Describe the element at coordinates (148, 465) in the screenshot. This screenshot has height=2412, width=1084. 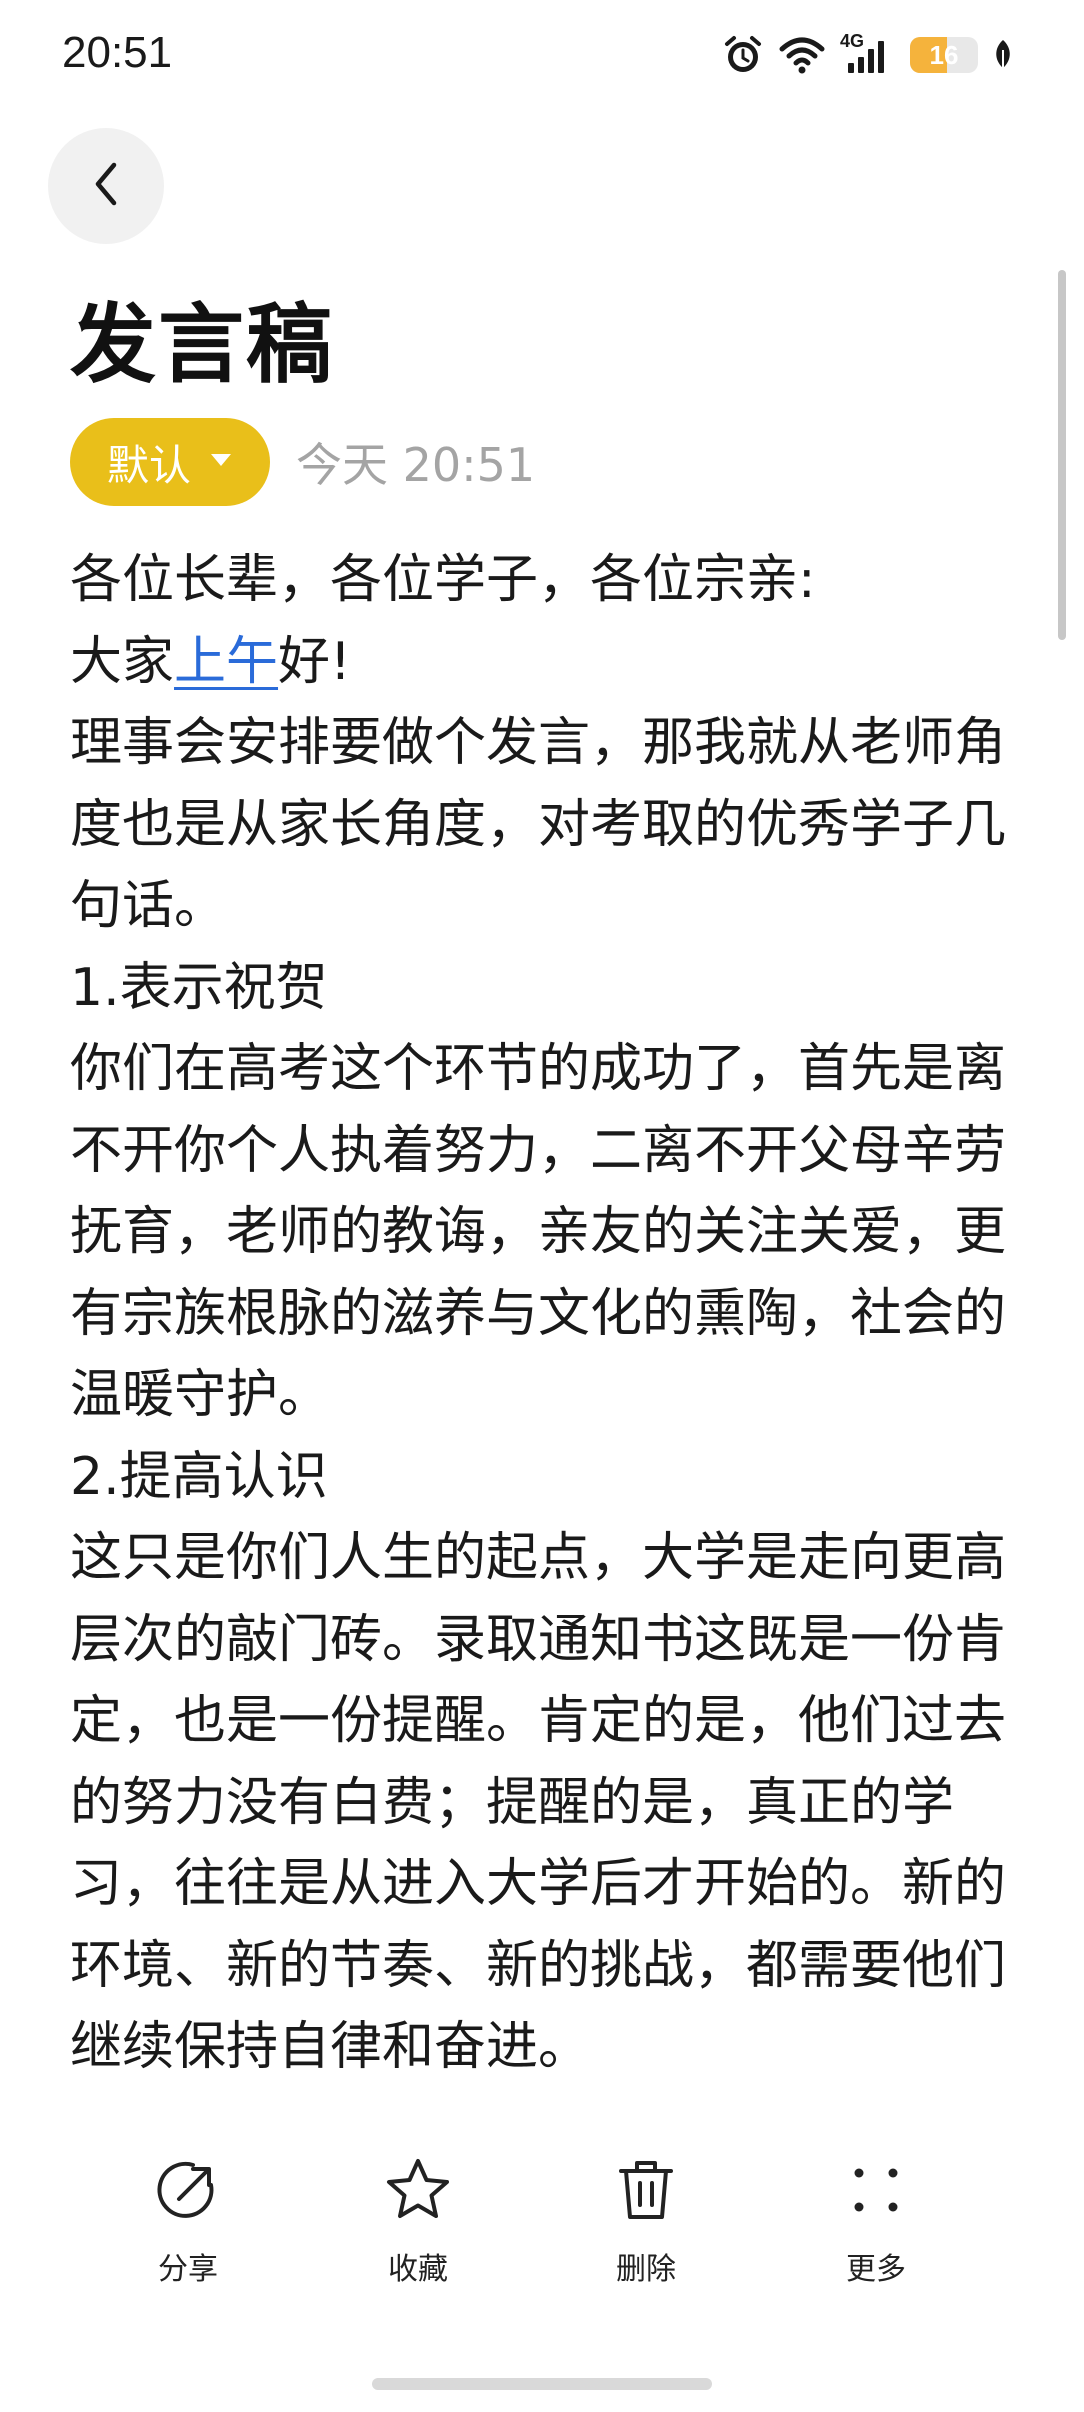
I see `folder-label: 默认` at that location.